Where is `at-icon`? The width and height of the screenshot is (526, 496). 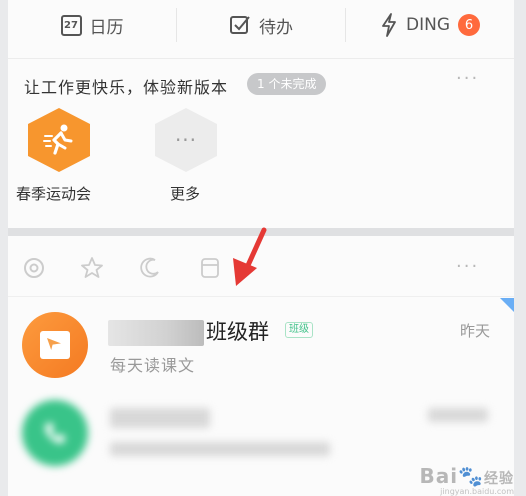 at-icon is located at coordinates (34, 268).